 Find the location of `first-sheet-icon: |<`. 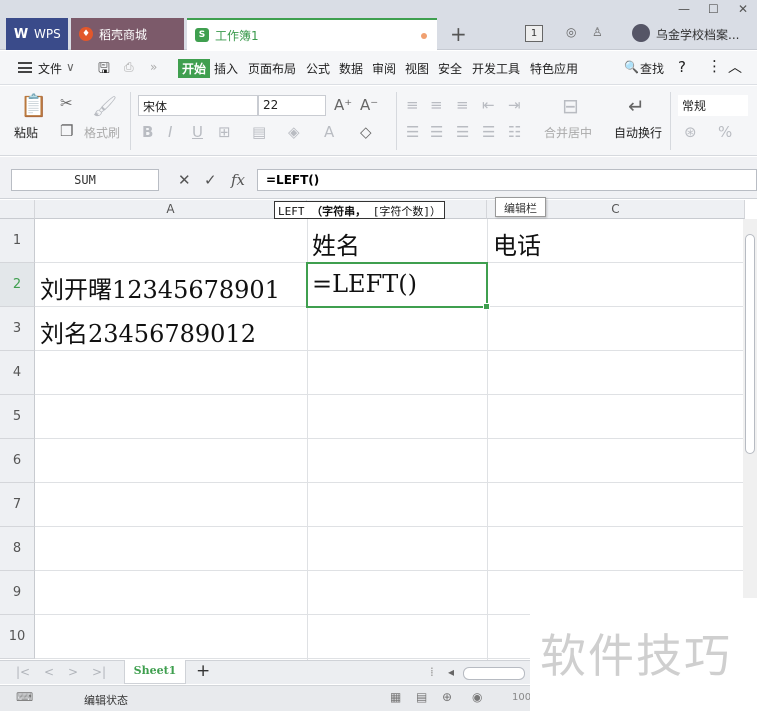

first-sheet-icon: |< is located at coordinates (23, 672).